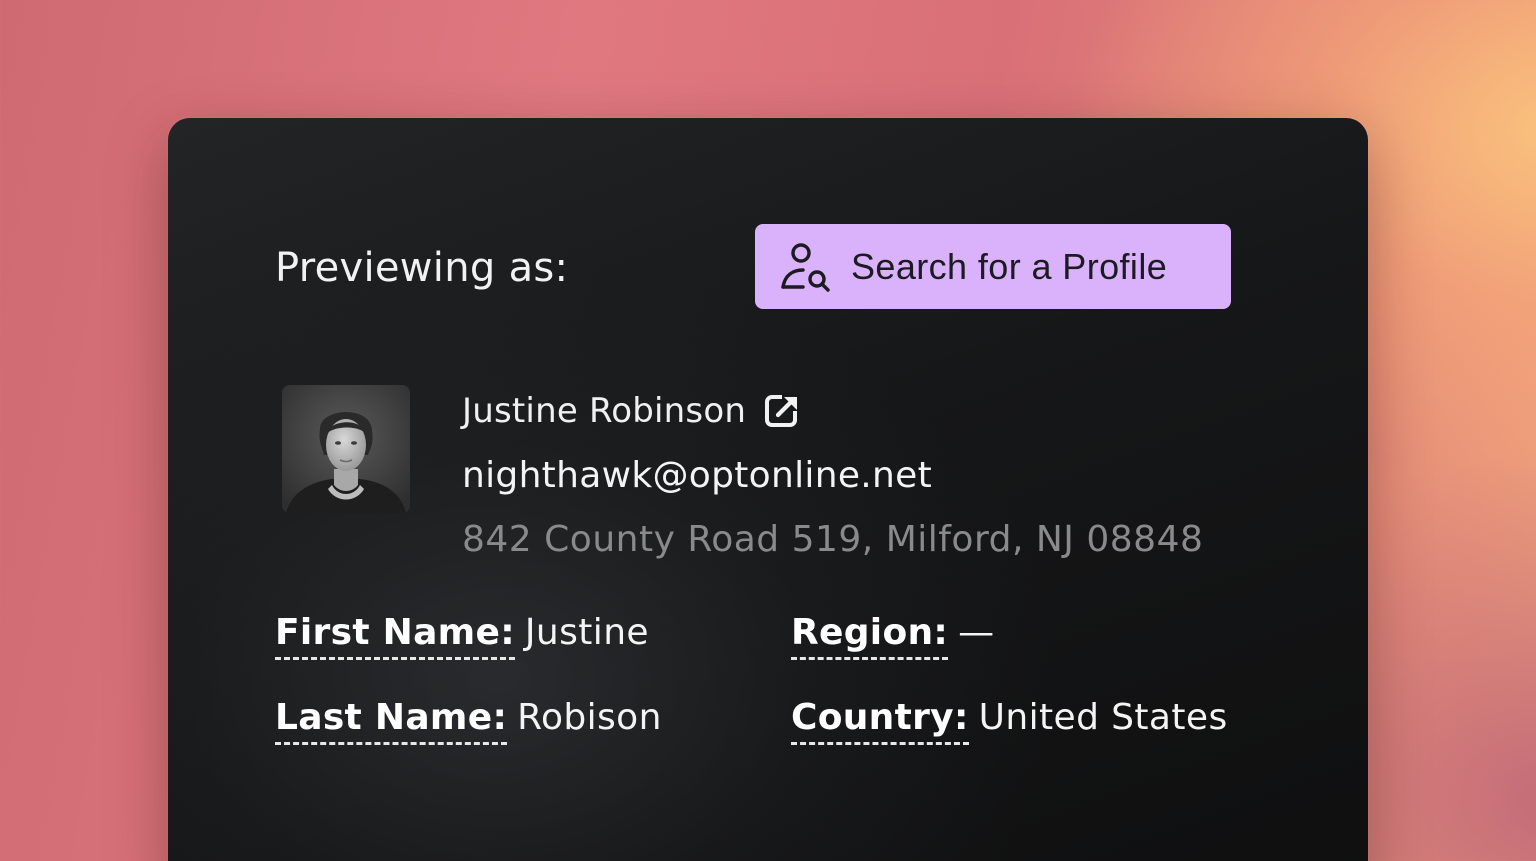  I want to click on first-name-field: First Name: Justine, so click(462, 634).